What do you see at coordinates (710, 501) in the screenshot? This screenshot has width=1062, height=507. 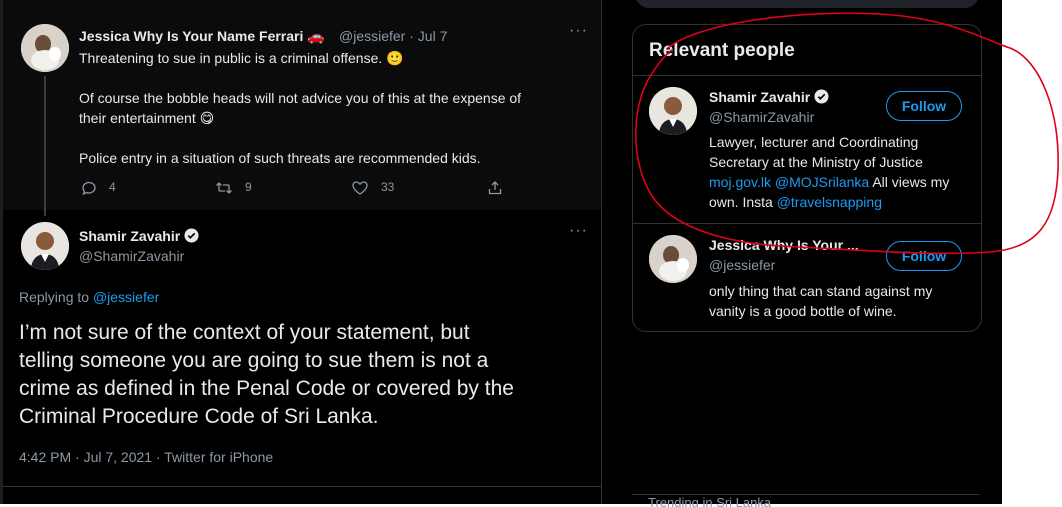 I see `trending-header: Trending in Sri Lanka` at bounding box center [710, 501].